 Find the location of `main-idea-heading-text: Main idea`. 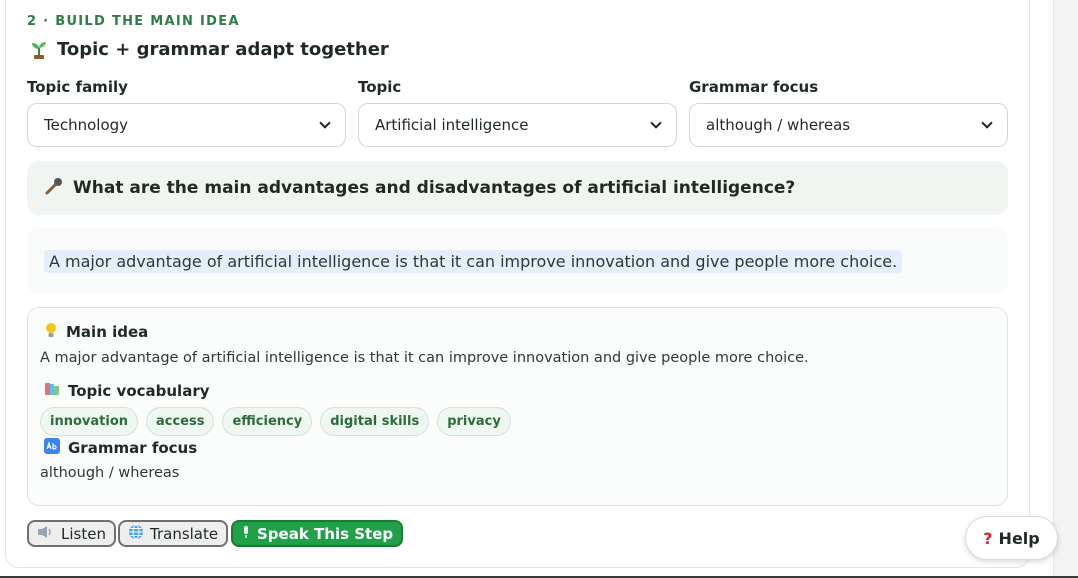

main-idea-heading-text: Main idea is located at coordinates (107, 332).